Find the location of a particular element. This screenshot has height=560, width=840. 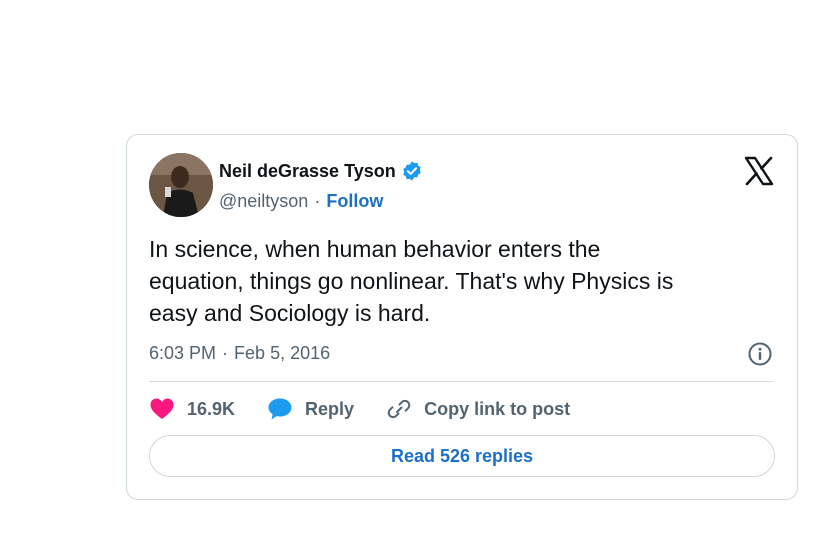

reply-label: Reply is located at coordinates (330, 408).